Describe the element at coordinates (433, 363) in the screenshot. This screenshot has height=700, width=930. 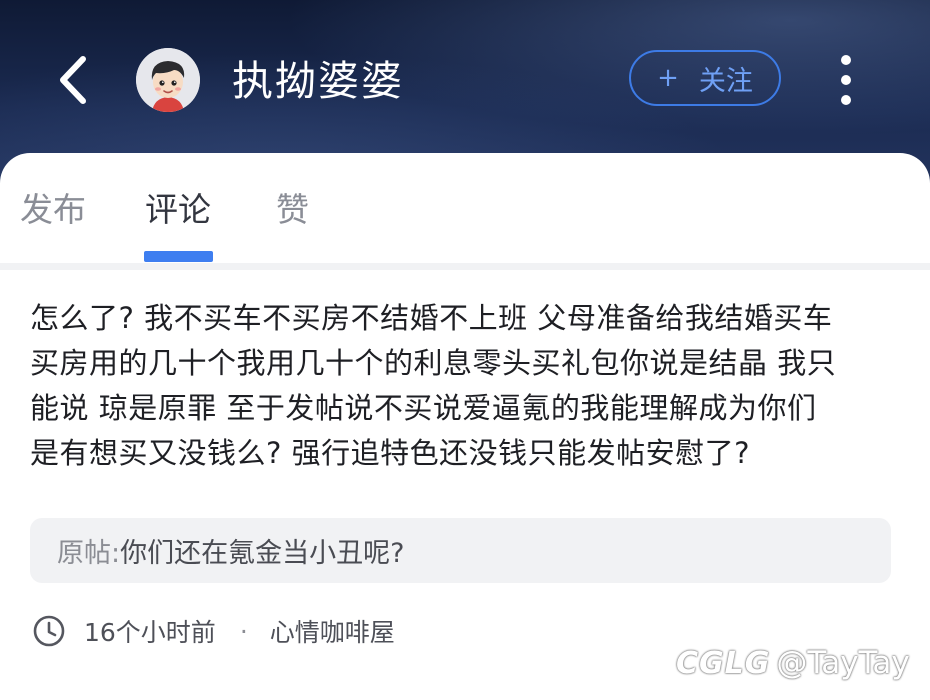
I see `comment-line: 买房用的几十个我用几十个的利息零头买礼包你说是结晶 我只` at that location.